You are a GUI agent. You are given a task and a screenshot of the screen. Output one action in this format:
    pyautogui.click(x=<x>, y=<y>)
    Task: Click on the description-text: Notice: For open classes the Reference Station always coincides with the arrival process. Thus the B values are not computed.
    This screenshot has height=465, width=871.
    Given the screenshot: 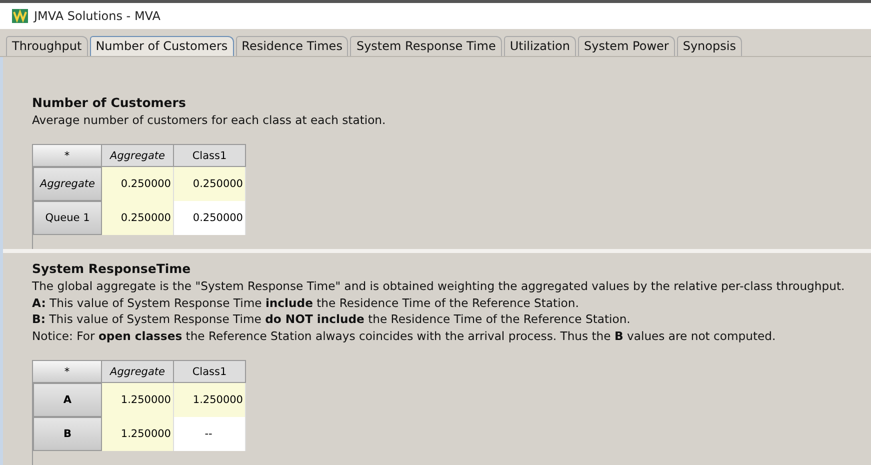 What is the action you would take?
    pyautogui.click(x=404, y=336)
    